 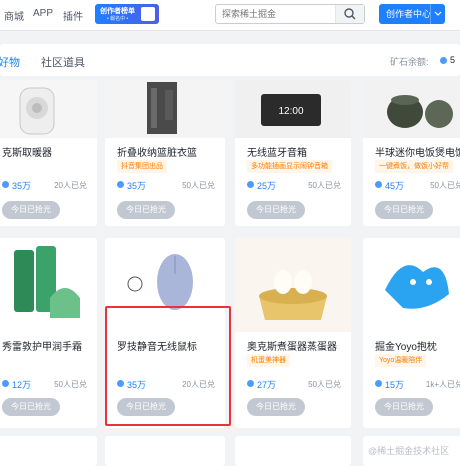 I want to click on product-card: 掘金Yoyo抱枕 Yoyo温暖陪伴 15万 1k+人已兑 今日已抢光, so click(x=411, y=333).